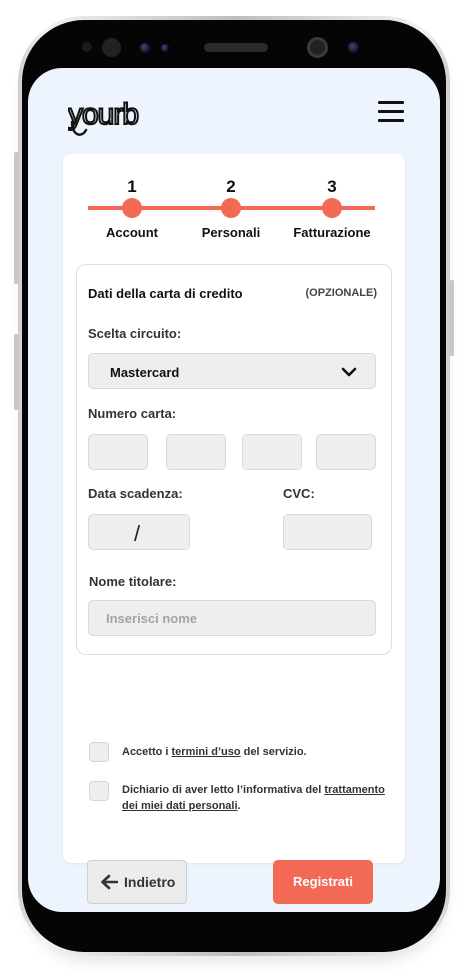 This screenshot has width=468, height=980. I want to click on terms-suffix: del servizio., so click(273, 752).